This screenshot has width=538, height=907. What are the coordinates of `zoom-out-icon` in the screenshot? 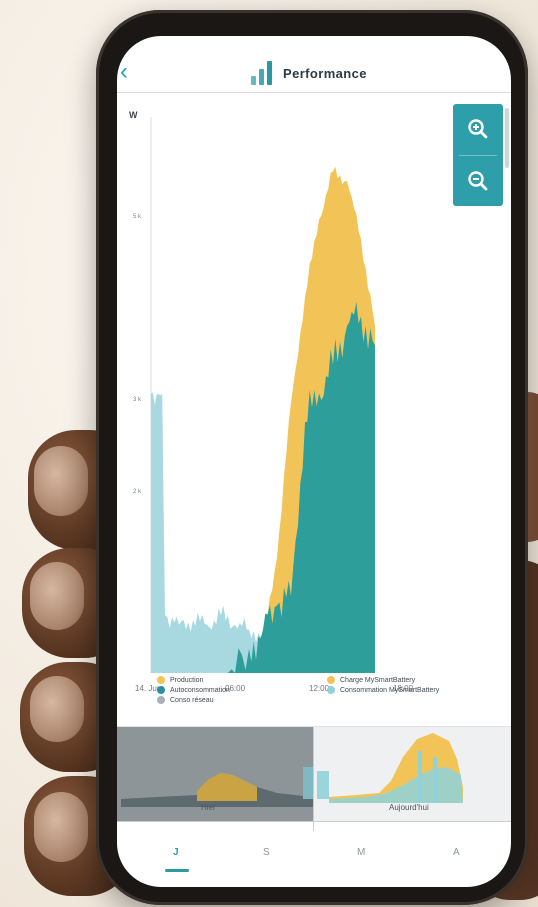 It's located at (478, 181).